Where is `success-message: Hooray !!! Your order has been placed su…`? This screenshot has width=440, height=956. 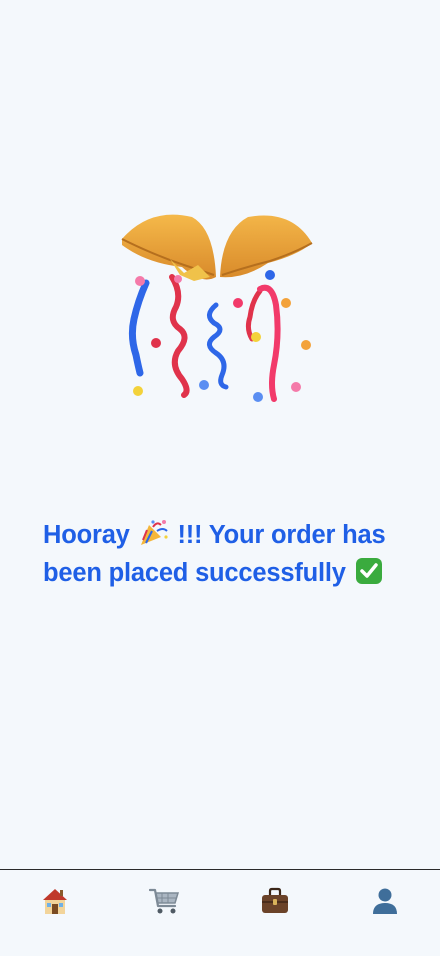 success-message: Hooray !!! Your order has been placed su… is located at coordinates (228, 556).